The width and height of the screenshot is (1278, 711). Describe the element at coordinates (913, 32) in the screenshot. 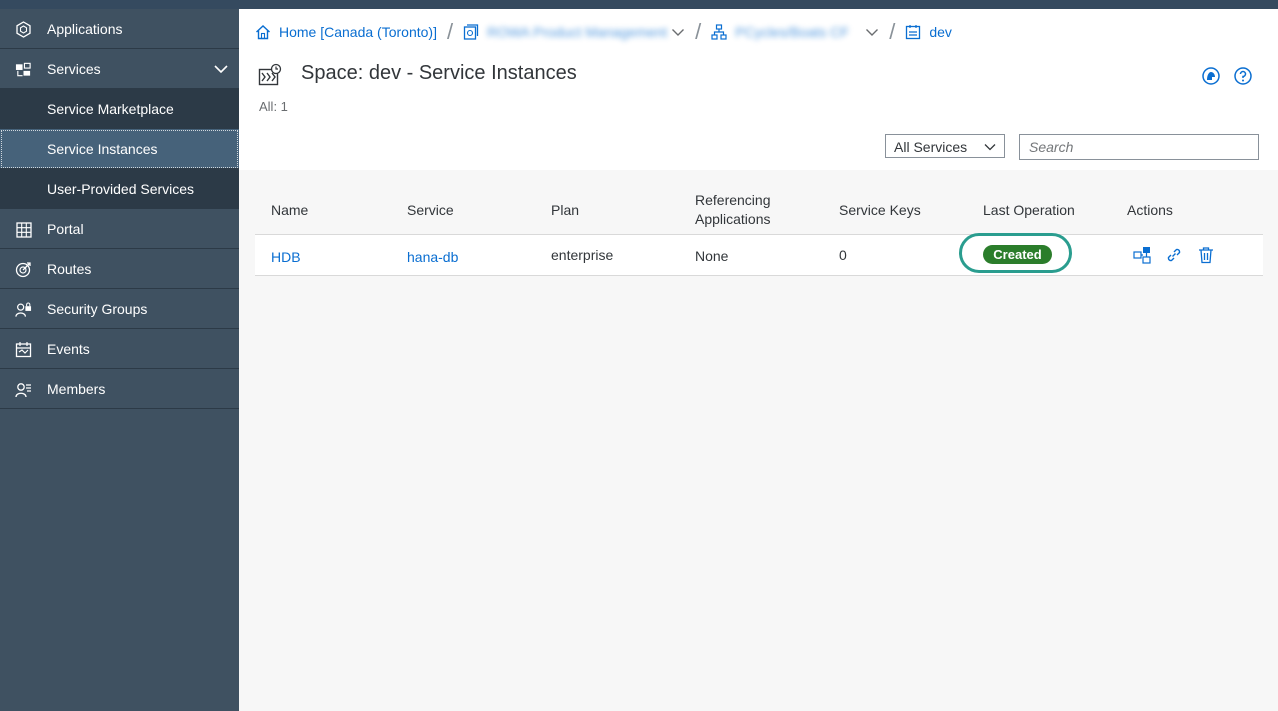

I see `space-icon` at that location.